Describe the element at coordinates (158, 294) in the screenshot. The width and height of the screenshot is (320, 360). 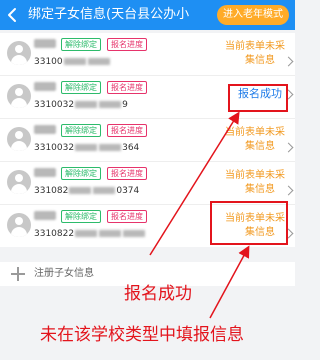
I see `annotation-success: 报名成功` at that location.